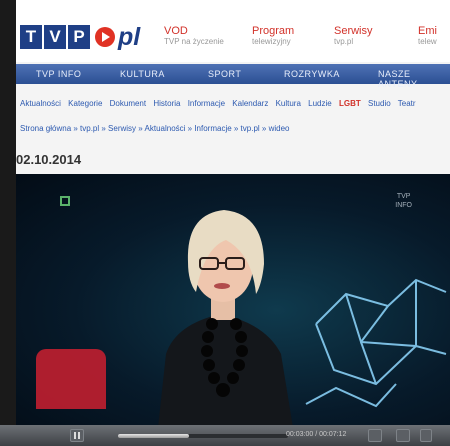 The width and height of the screenshot is (450, 446). What do you see at coordinates (176, 31) in the screenshot?
I see `header-link-vod-title: VOD` at bounding box center [176, 31].